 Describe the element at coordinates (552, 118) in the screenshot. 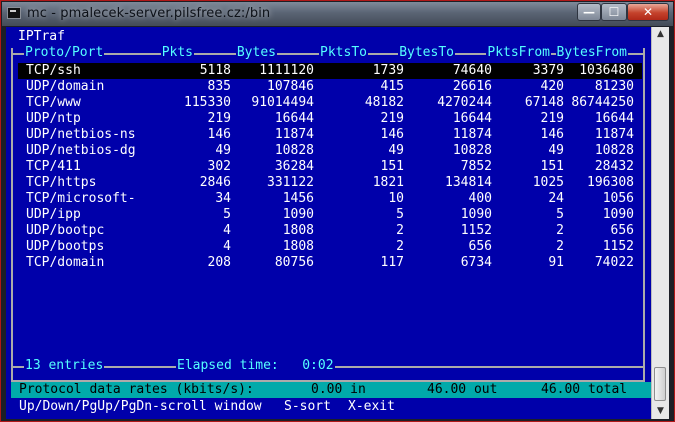

I see `pkts-from-cell: 219` at that location.